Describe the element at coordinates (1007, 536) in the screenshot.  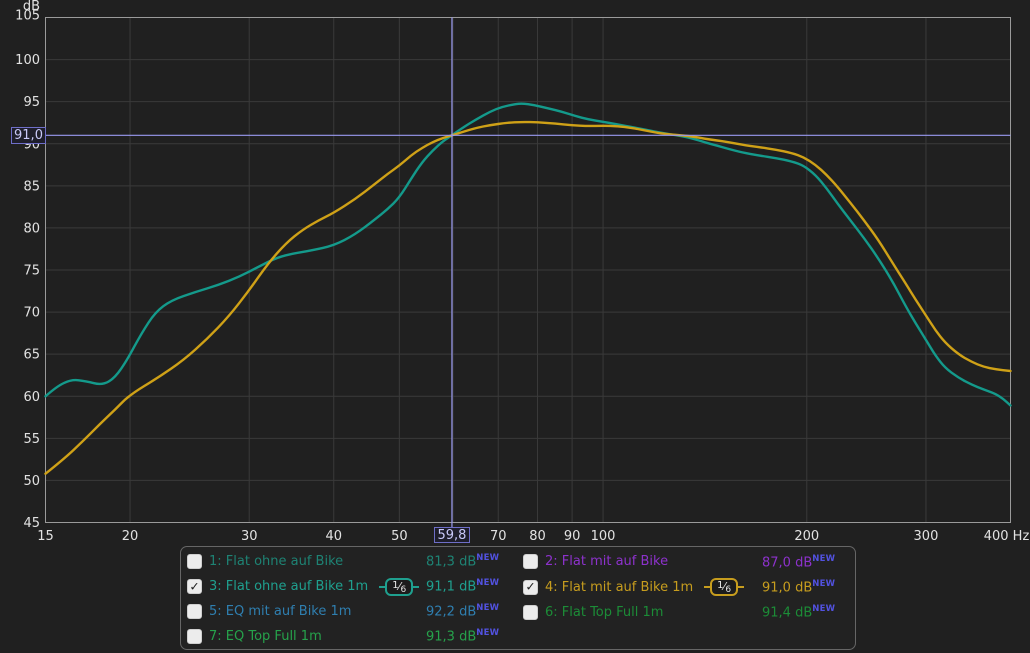
I see `x-axis-tick-label: 400 Hz` at that location.